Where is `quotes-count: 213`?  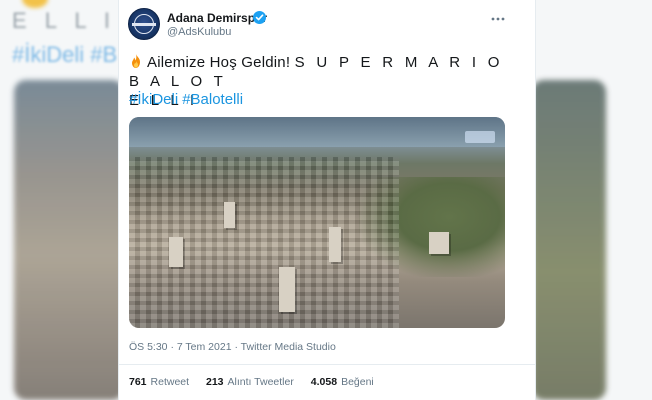 quotes-count: 213 is located at coordinates (214, 382).